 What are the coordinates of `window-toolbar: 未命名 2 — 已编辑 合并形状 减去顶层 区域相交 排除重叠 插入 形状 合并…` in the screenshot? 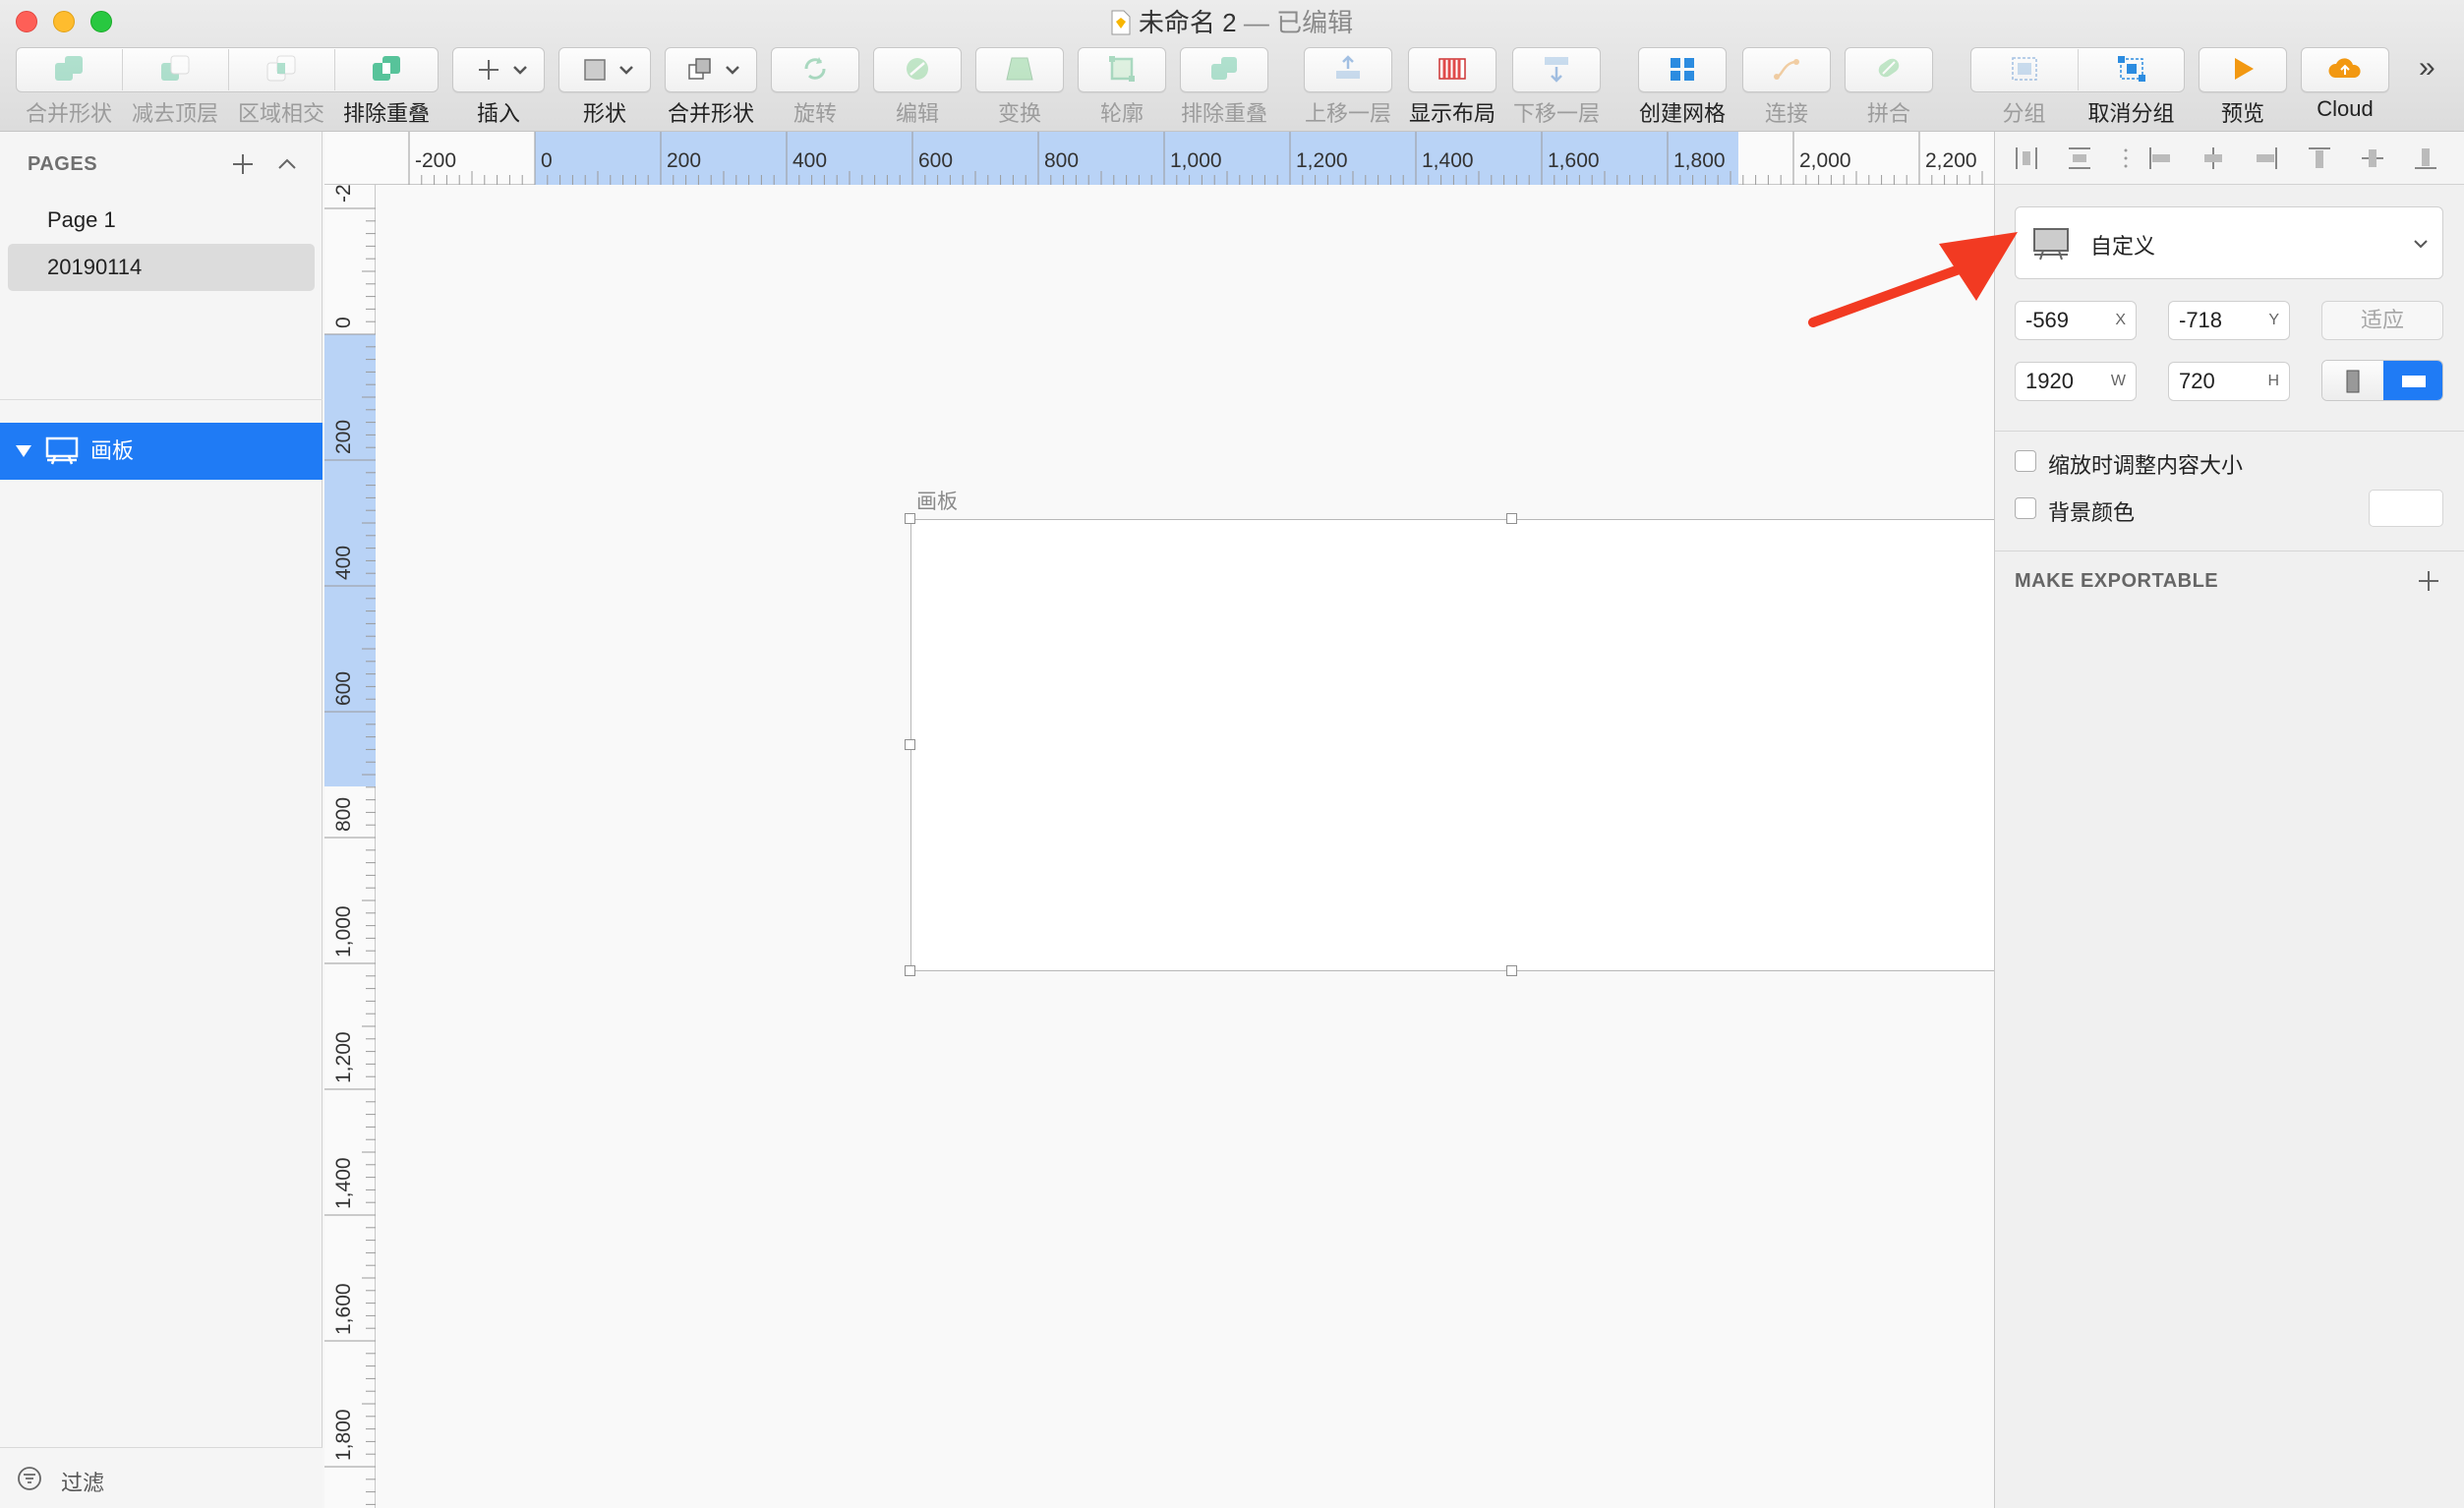 It's located at (1232, 66).